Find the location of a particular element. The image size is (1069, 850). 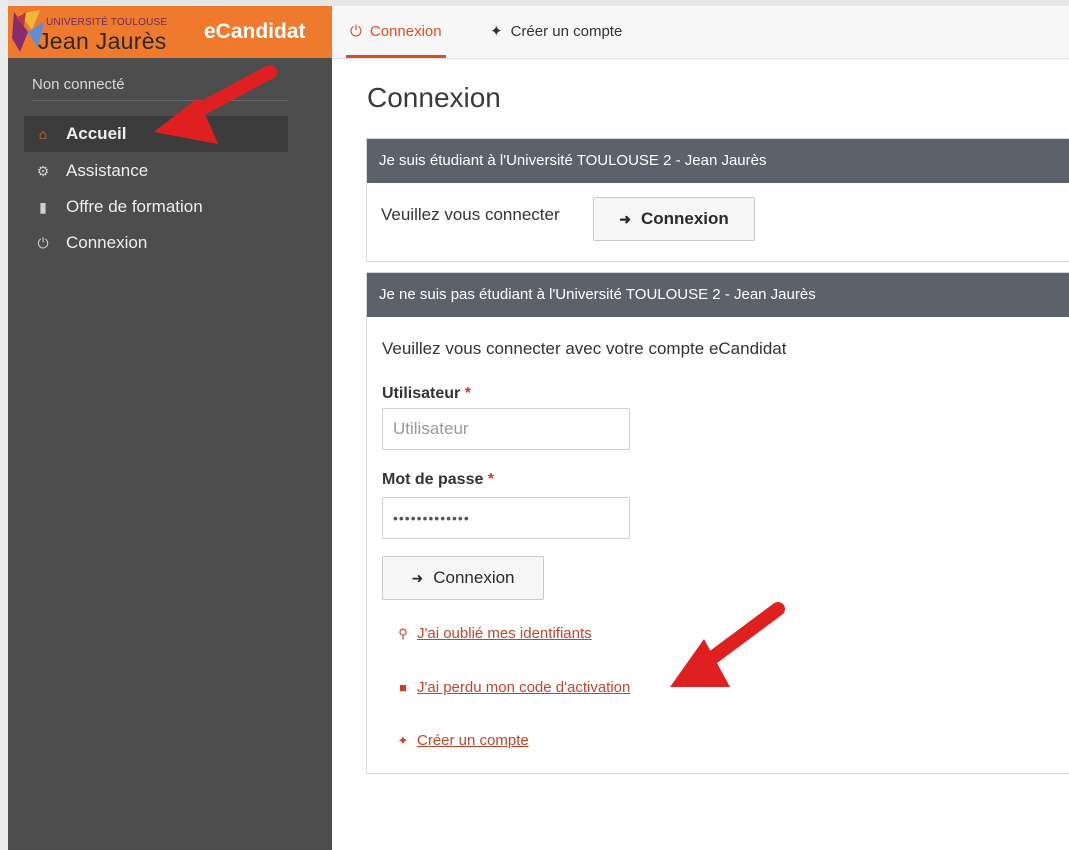

sidebar-item-label: Connexion is located at coordinates (107, 242).